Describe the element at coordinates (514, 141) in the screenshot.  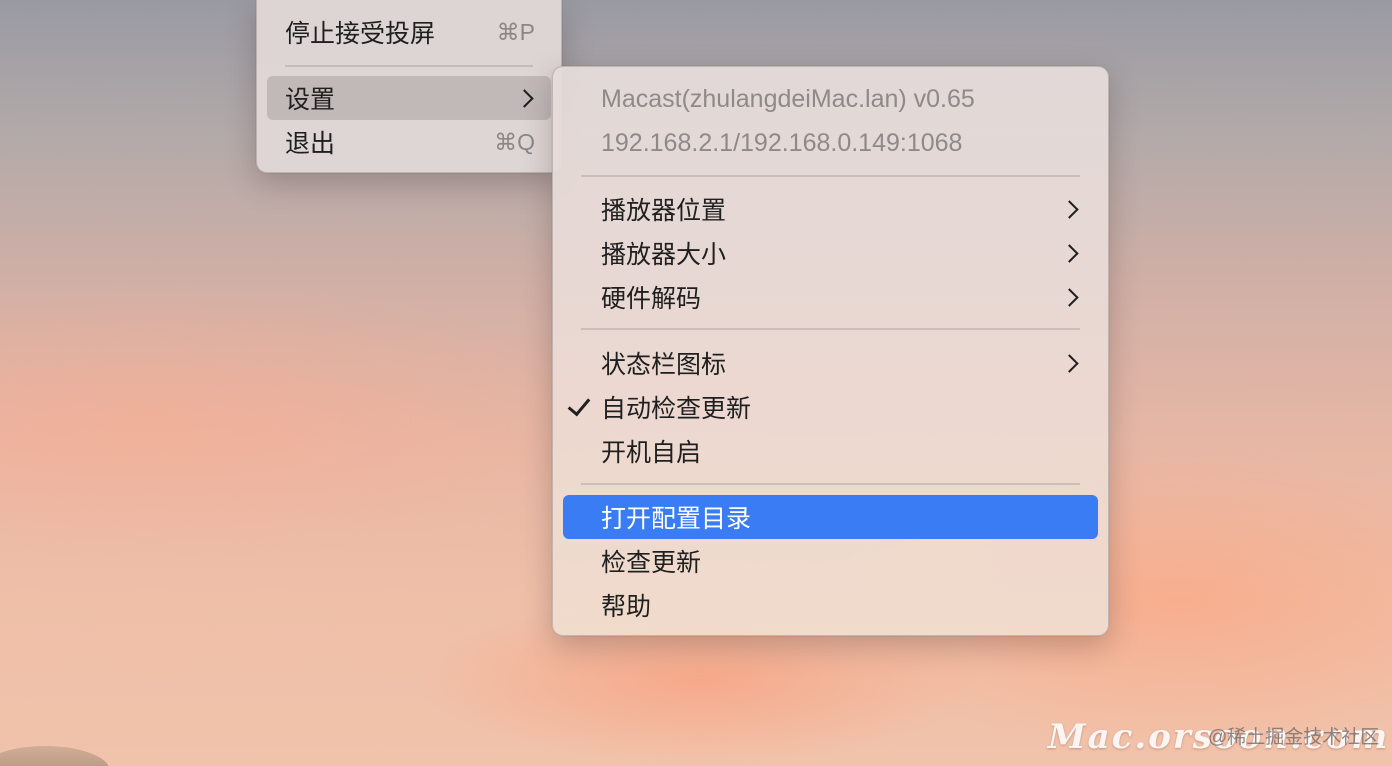
I see `shortcut-label: ⌘Q` at that location.